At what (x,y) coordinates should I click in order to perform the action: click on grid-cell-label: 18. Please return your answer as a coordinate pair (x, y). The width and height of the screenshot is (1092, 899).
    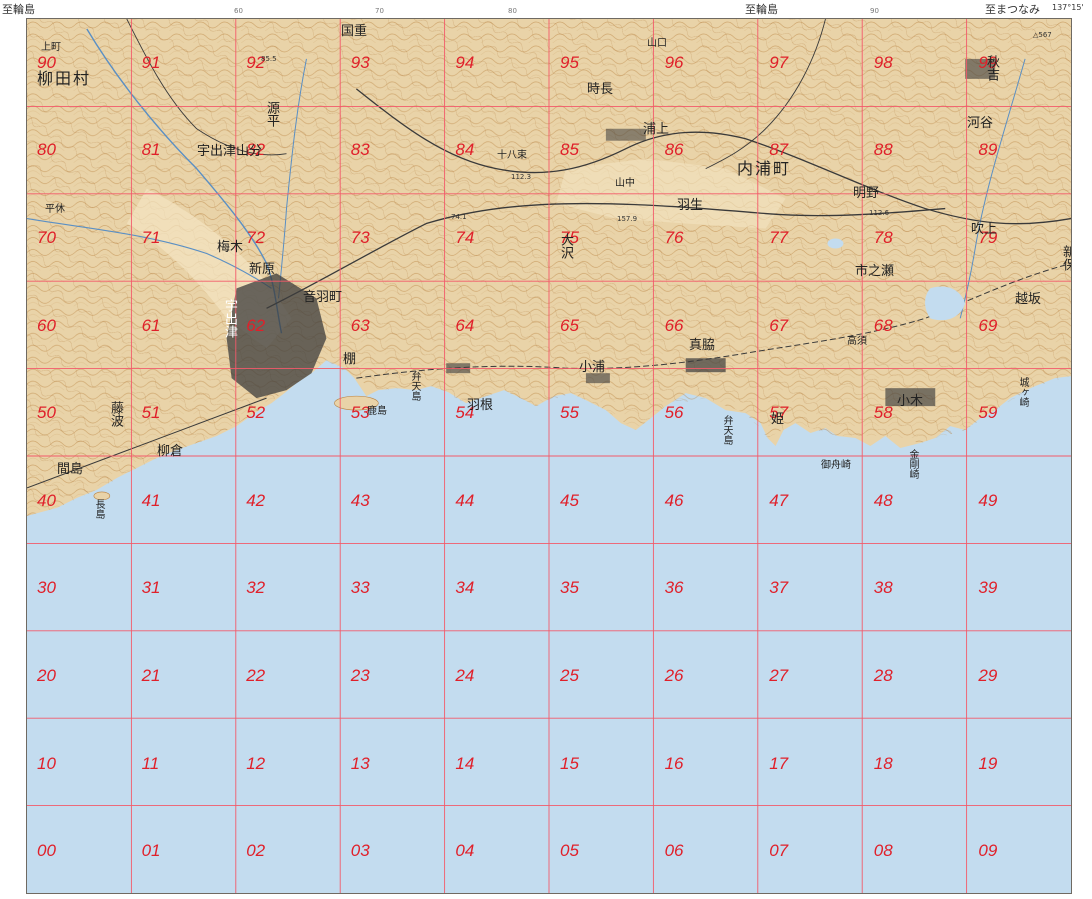
    Looking at the image, I should click on (883, 763).